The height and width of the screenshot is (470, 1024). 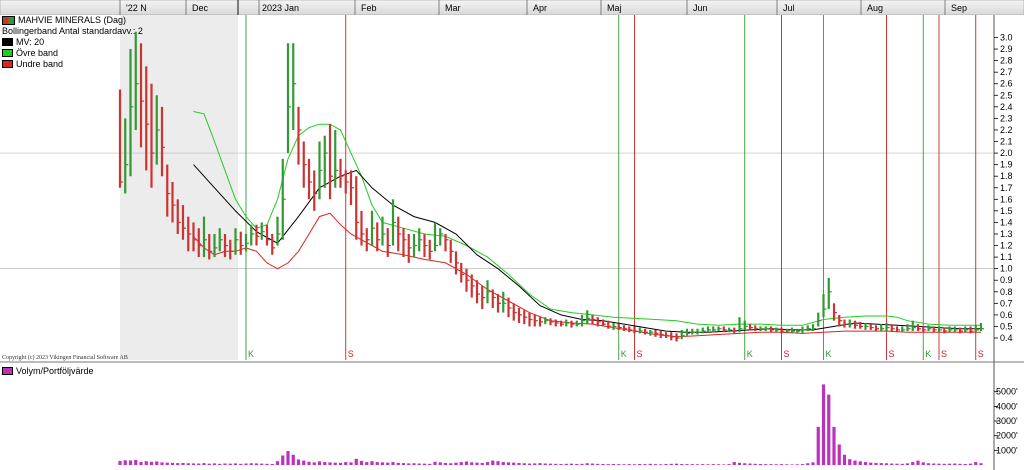 What do you see at coordinates (280, 8) in the screenshot?
I see `month-label: 2023 Jan` at bounding box center [280, 8].